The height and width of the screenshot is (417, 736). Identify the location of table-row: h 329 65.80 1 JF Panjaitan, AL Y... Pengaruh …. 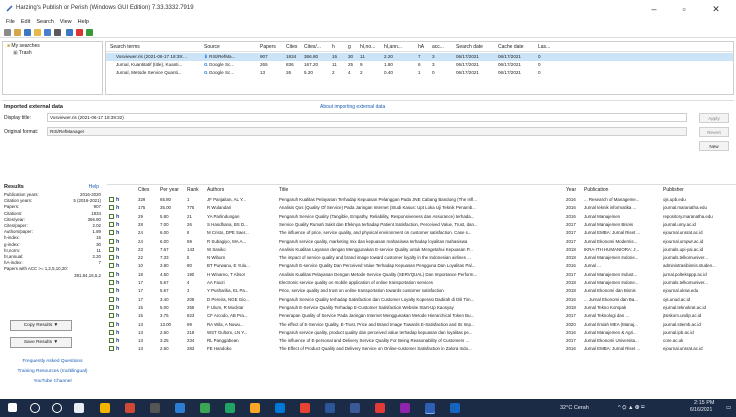
(421, 200).